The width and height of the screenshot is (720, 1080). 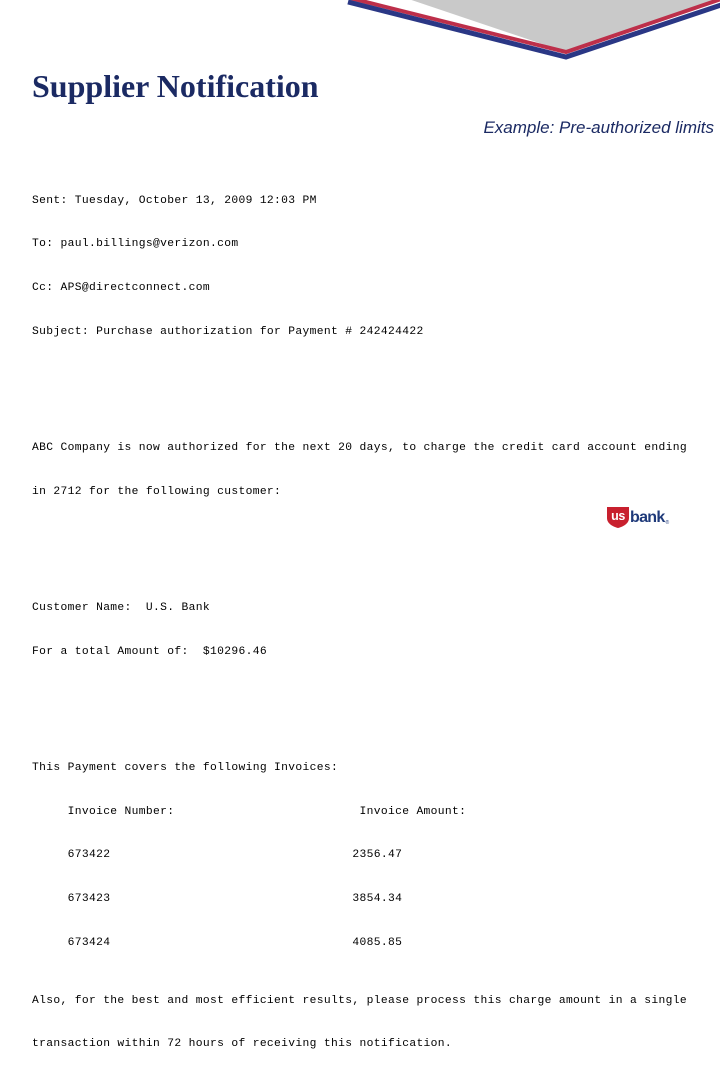 I want to click on table-row: 673424 4085.85, so click(x=217, y=942).